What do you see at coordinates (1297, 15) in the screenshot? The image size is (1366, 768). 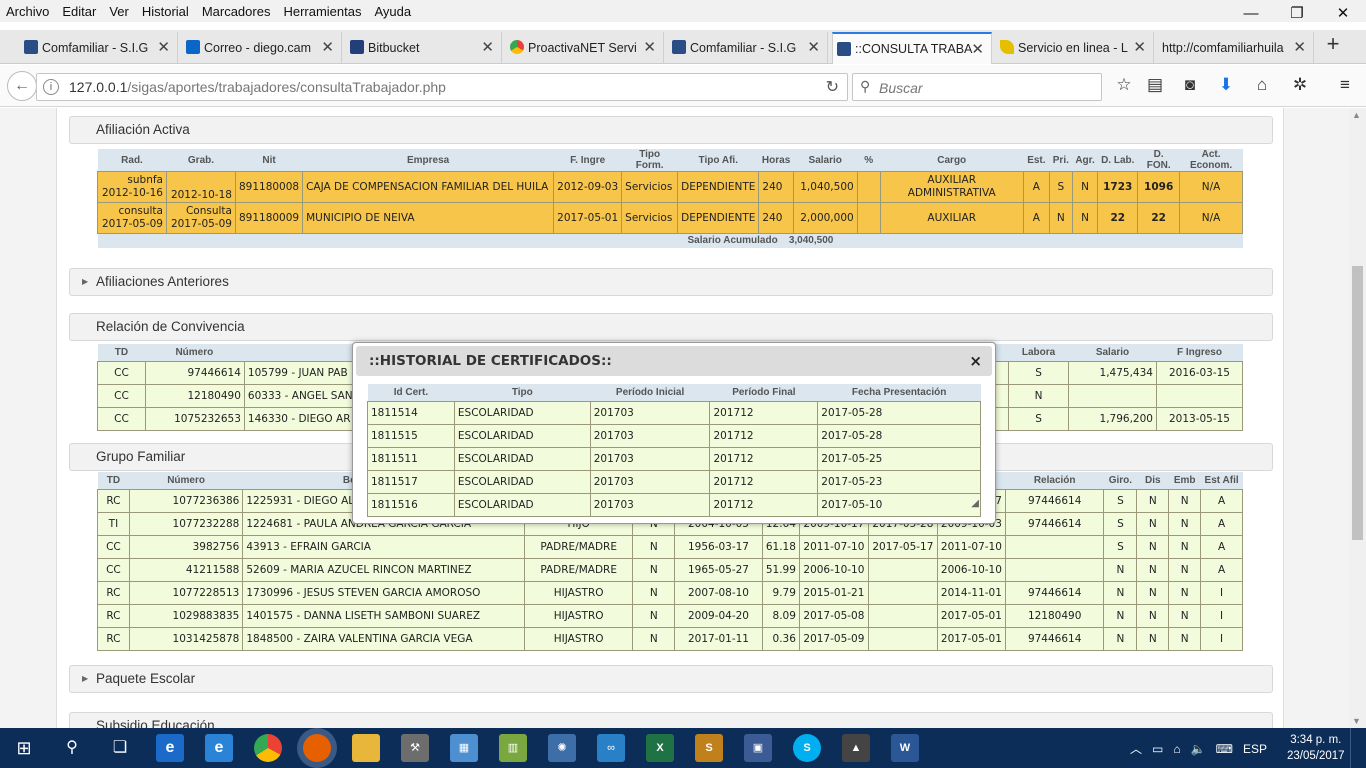 I see `restore-icon: ❐` at bounding box center [1297, 15].